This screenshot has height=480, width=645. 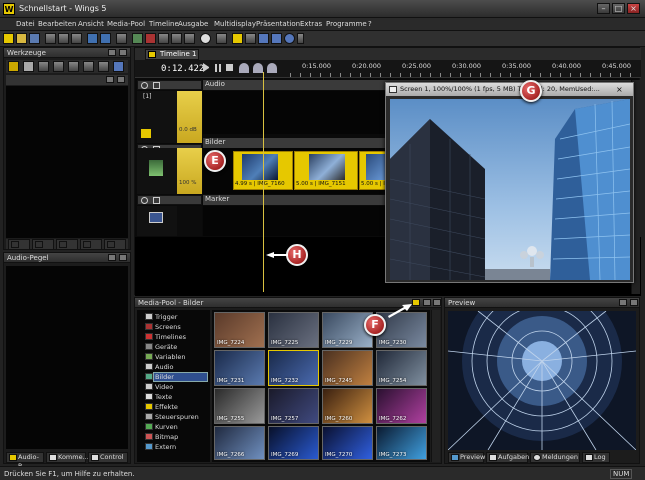 What do you see at coordinates (258, 68) in the screenshot?
I see `zoom-out-icon` at bounding box center [258, 68].